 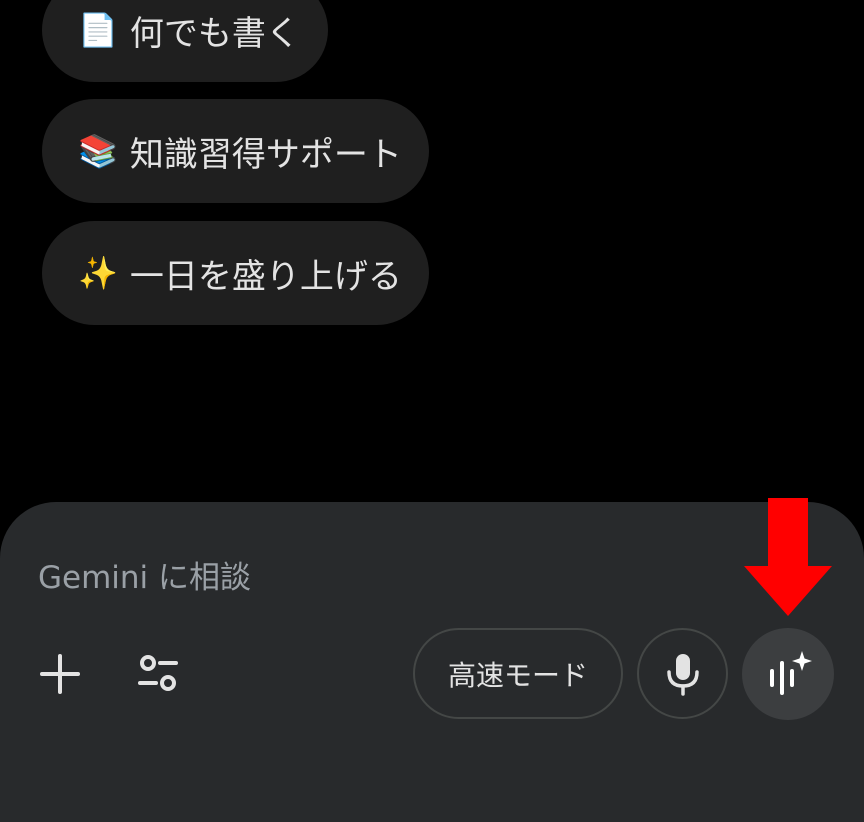 I want to click on plus-icon, so click(x=60, y=674).